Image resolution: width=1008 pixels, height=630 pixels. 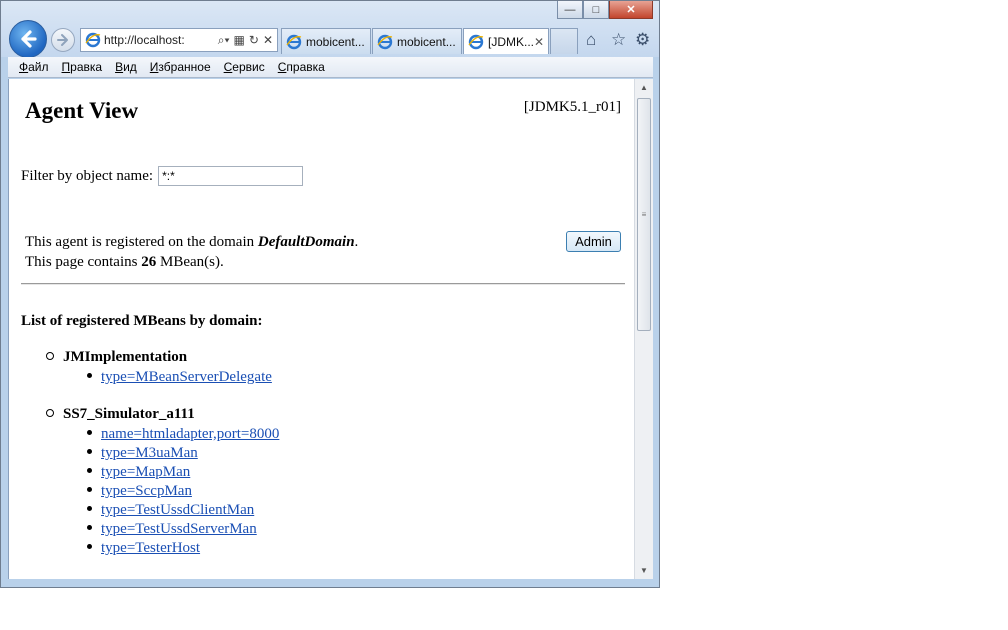 I want to click on forward-button, so click(x=63, y=40).